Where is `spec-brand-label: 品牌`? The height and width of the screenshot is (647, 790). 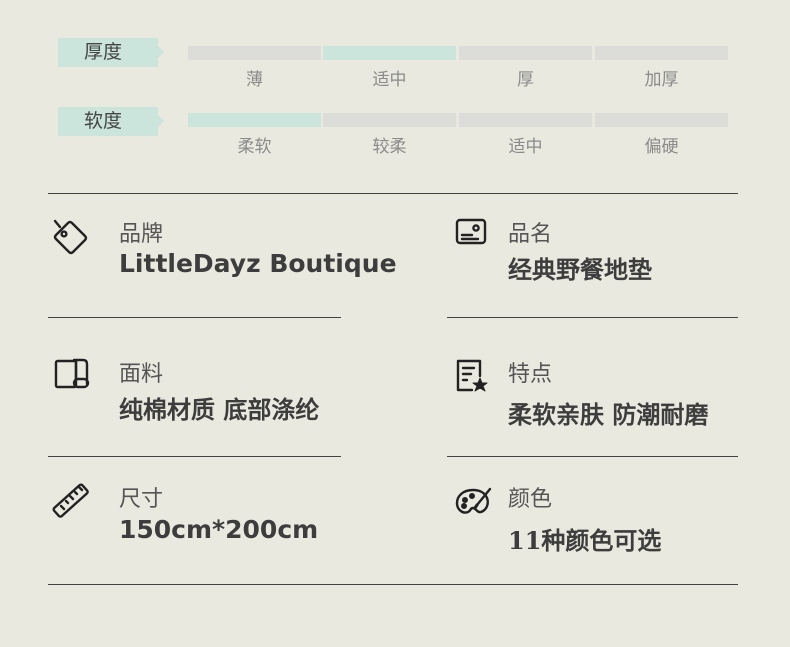 spec-brand-label: 品牌 is located at coordinates (141, 234).